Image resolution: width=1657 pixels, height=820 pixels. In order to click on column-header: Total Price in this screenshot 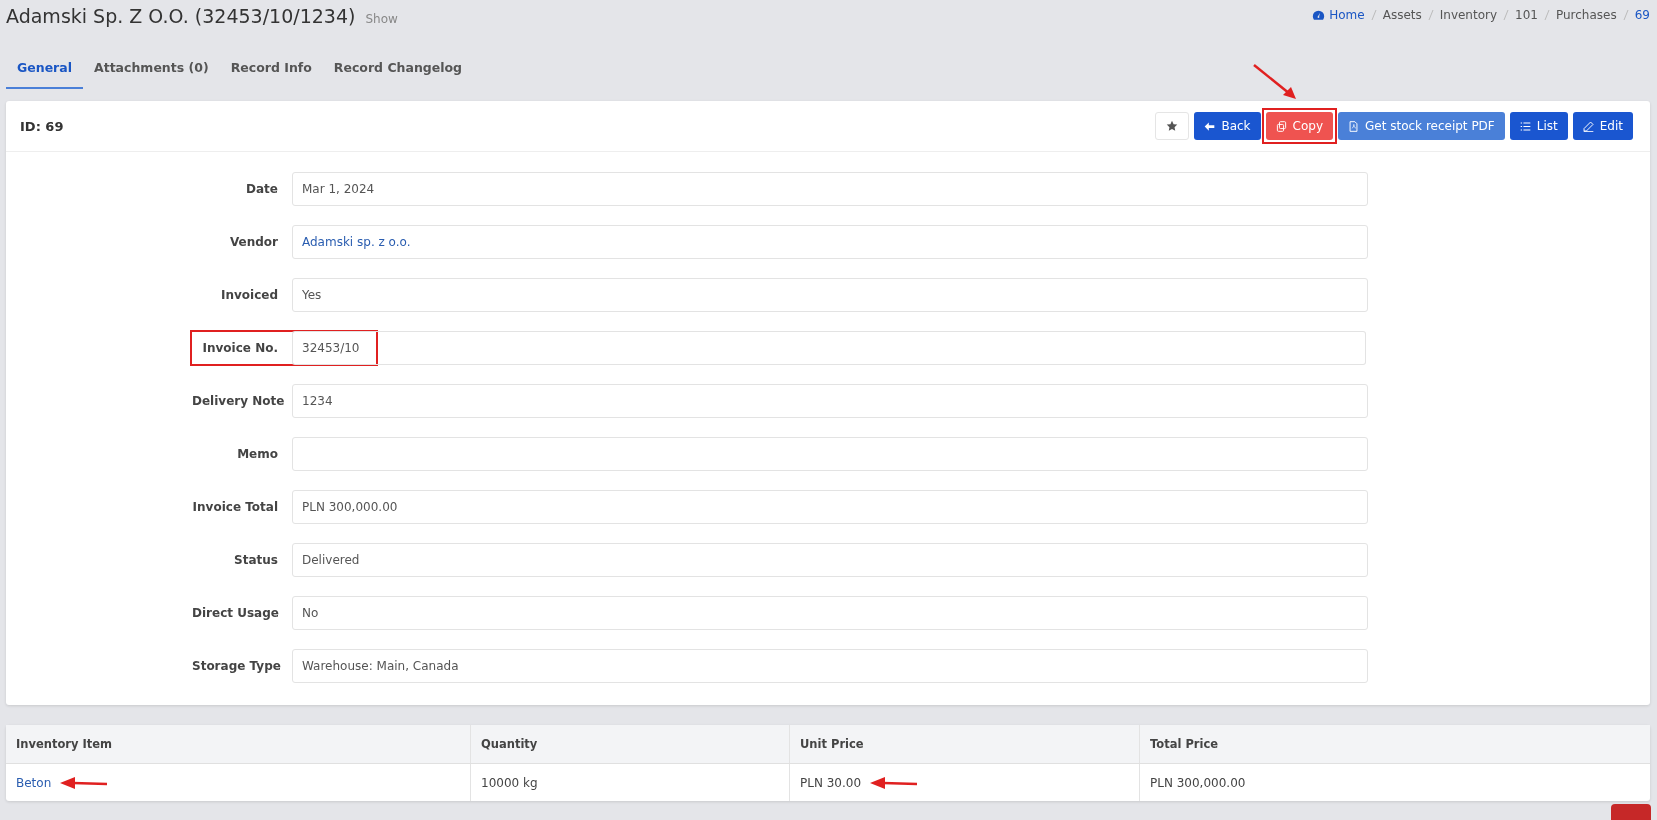, I will do `click(1394, 744)`.